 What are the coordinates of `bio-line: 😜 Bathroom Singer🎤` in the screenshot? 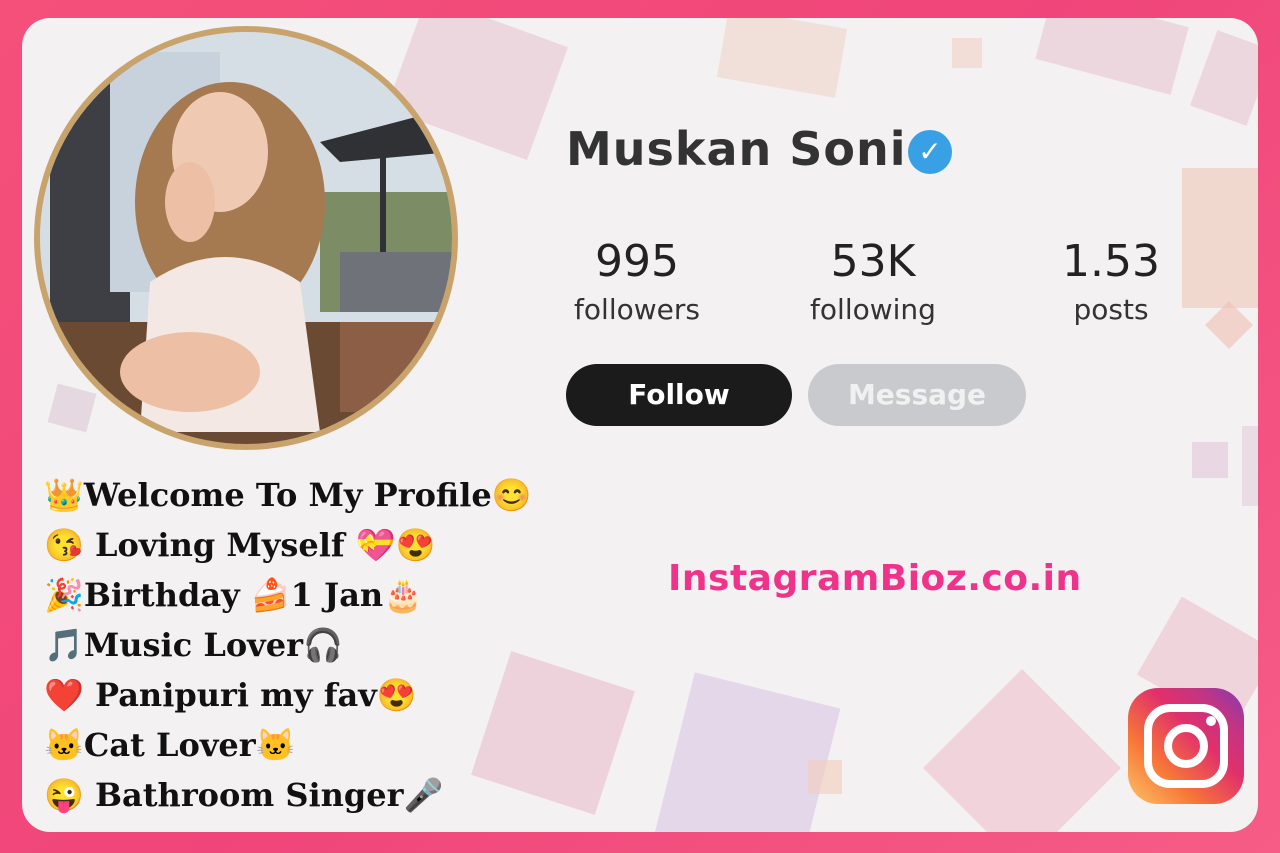 It's located at (244, 795).